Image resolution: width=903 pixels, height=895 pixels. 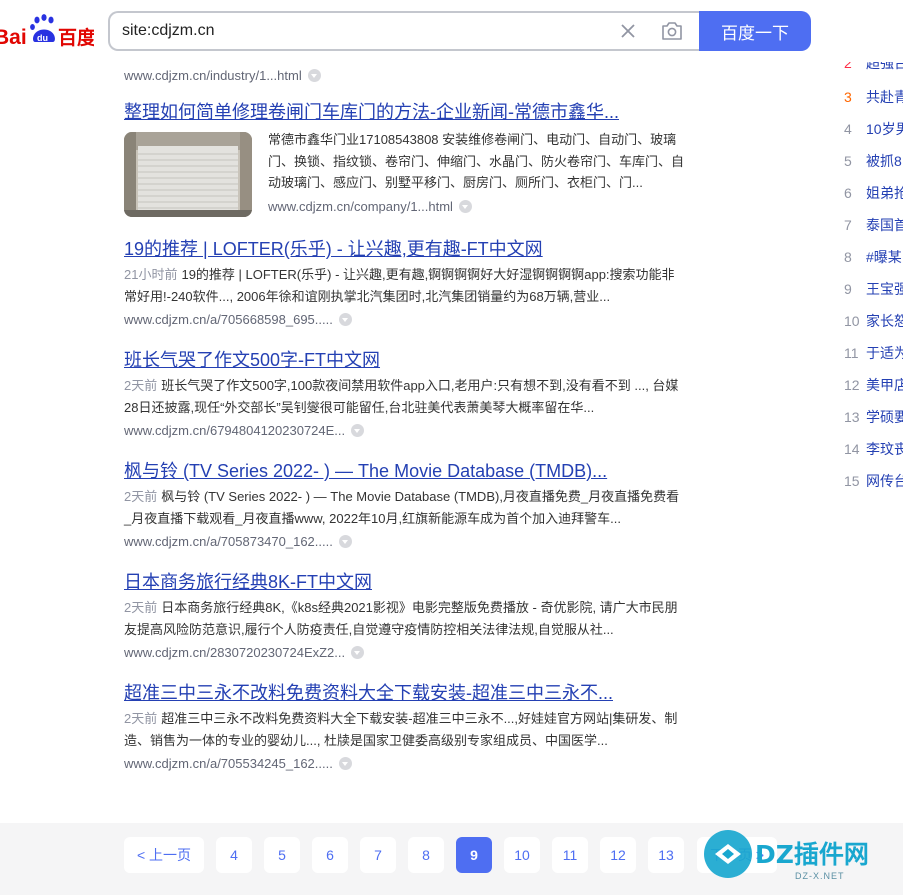 What do you see at coordinates (474, 855) in the screenshot?
I see `current-page-button: 9` at bounding box center [474, 855].